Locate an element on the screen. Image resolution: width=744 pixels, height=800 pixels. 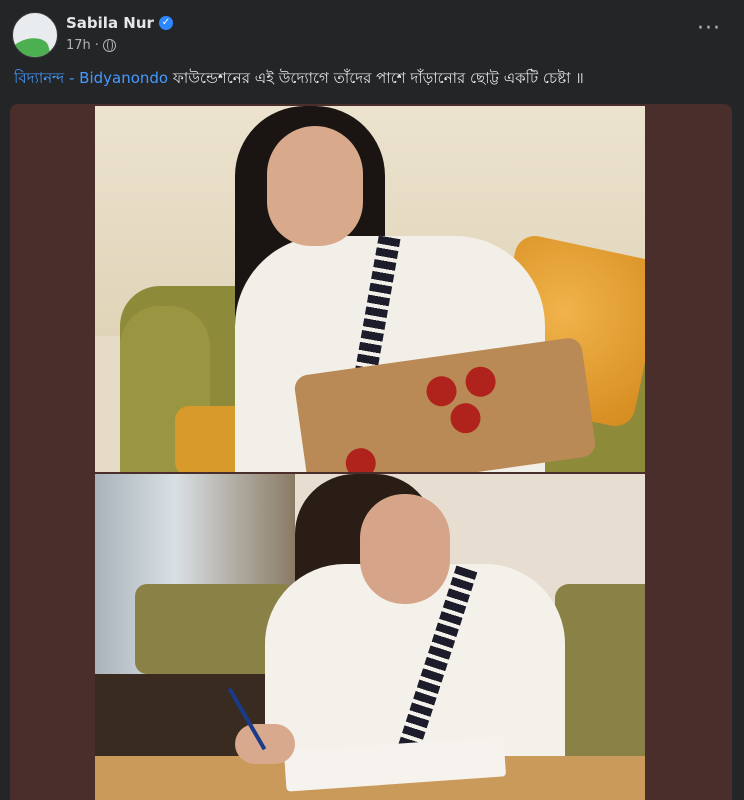
verified-check-icon: ✓ is located at coordinates (165, 23).